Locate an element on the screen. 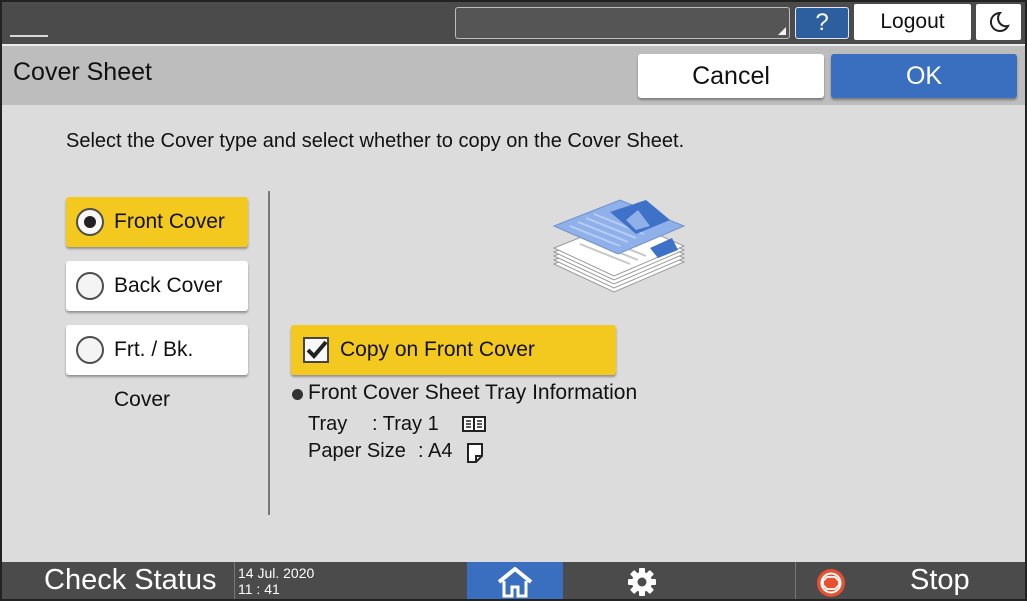 This screenshot has height=601, width=1027. date-text: 14 Jul. 2020 is located at coordinates (276, 573).